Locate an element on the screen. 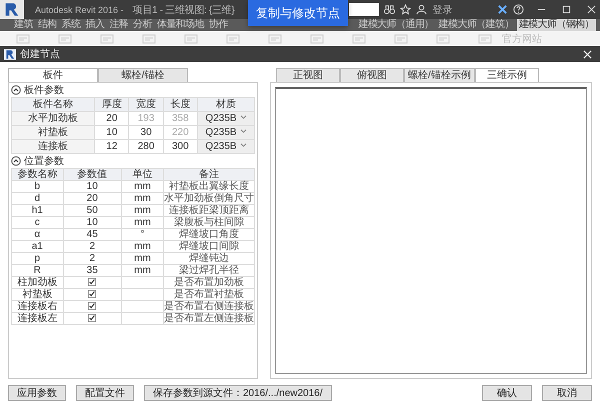  tab: 俯视图 is located at coordinates (372, 75).